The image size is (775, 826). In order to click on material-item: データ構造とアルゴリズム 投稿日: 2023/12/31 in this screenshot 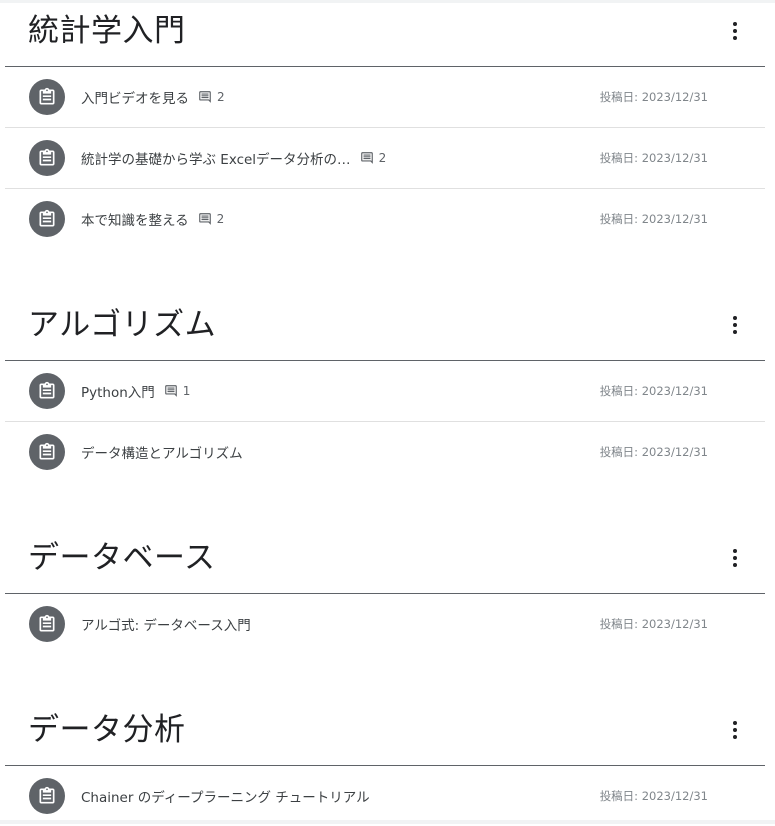, I will do `click(385, 452)`.